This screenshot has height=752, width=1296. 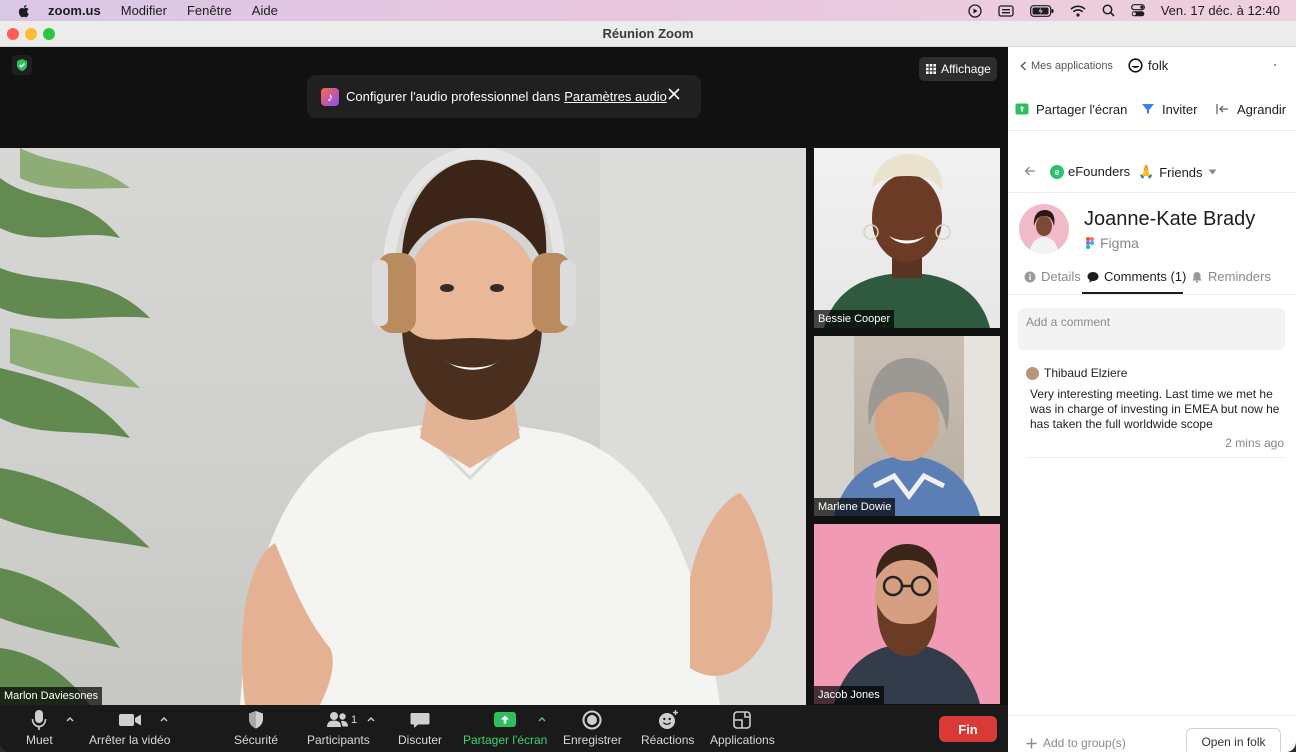 I want to click on chat-label: Discuter, so click(x=420, y=740).